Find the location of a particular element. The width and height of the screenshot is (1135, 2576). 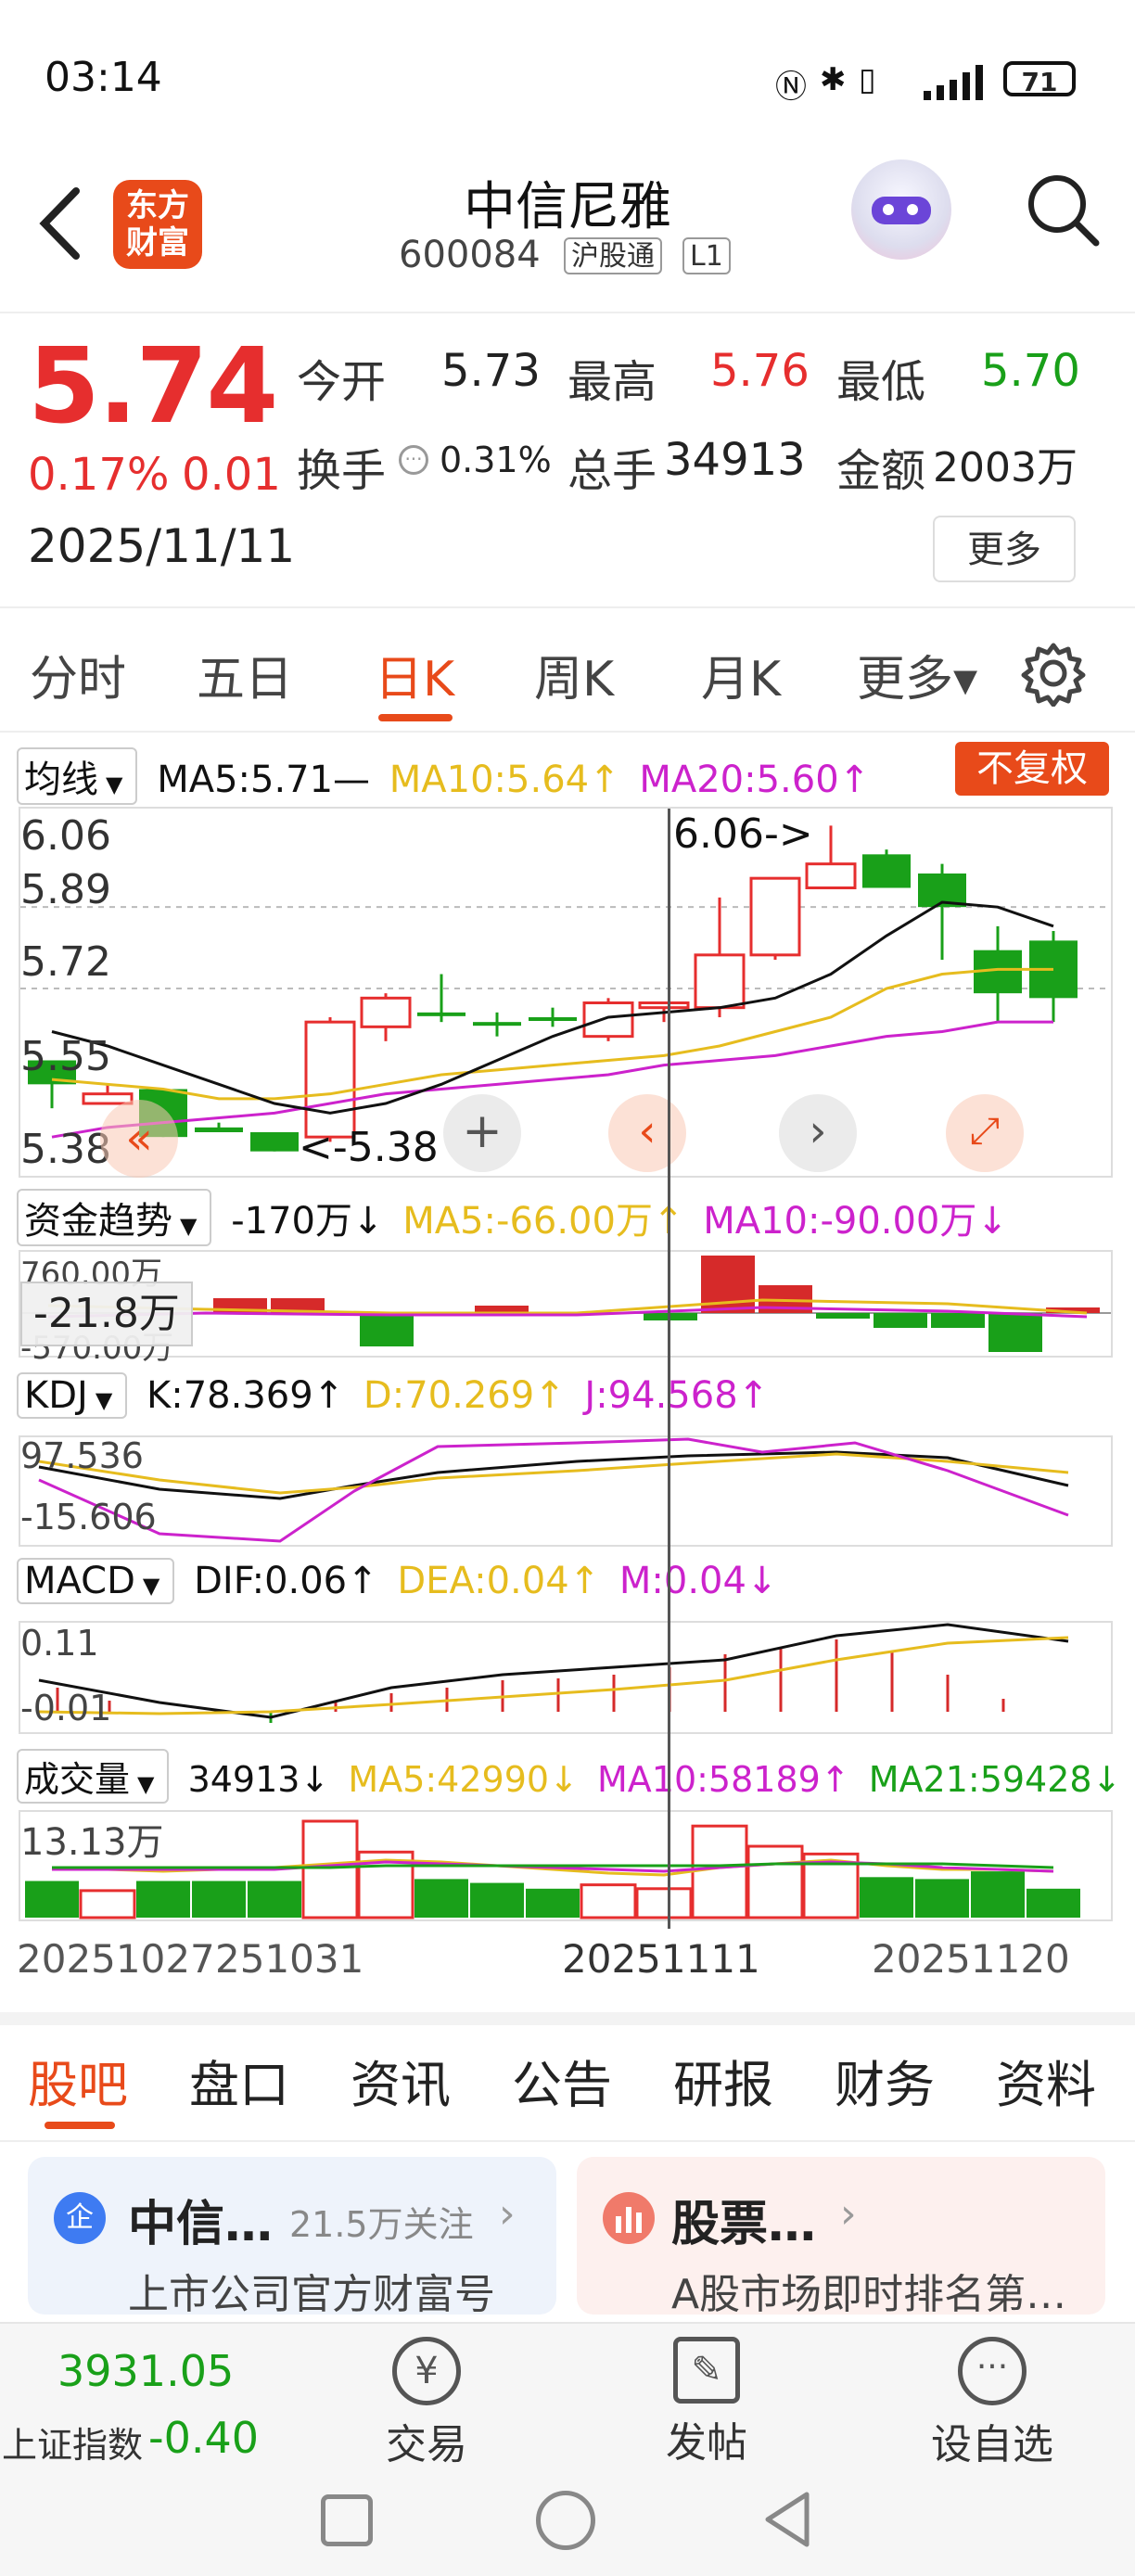

recents-nav-button is located at coordinates (347, 2520).